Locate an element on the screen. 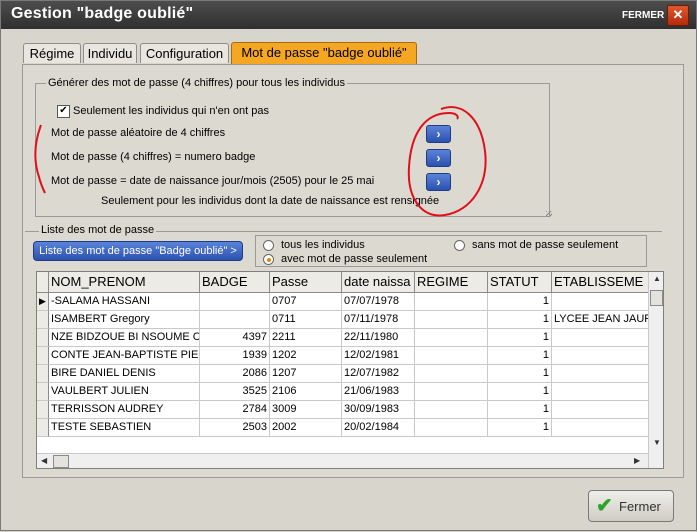  cell-badge: 2784 is located at coordinates (235, 410).